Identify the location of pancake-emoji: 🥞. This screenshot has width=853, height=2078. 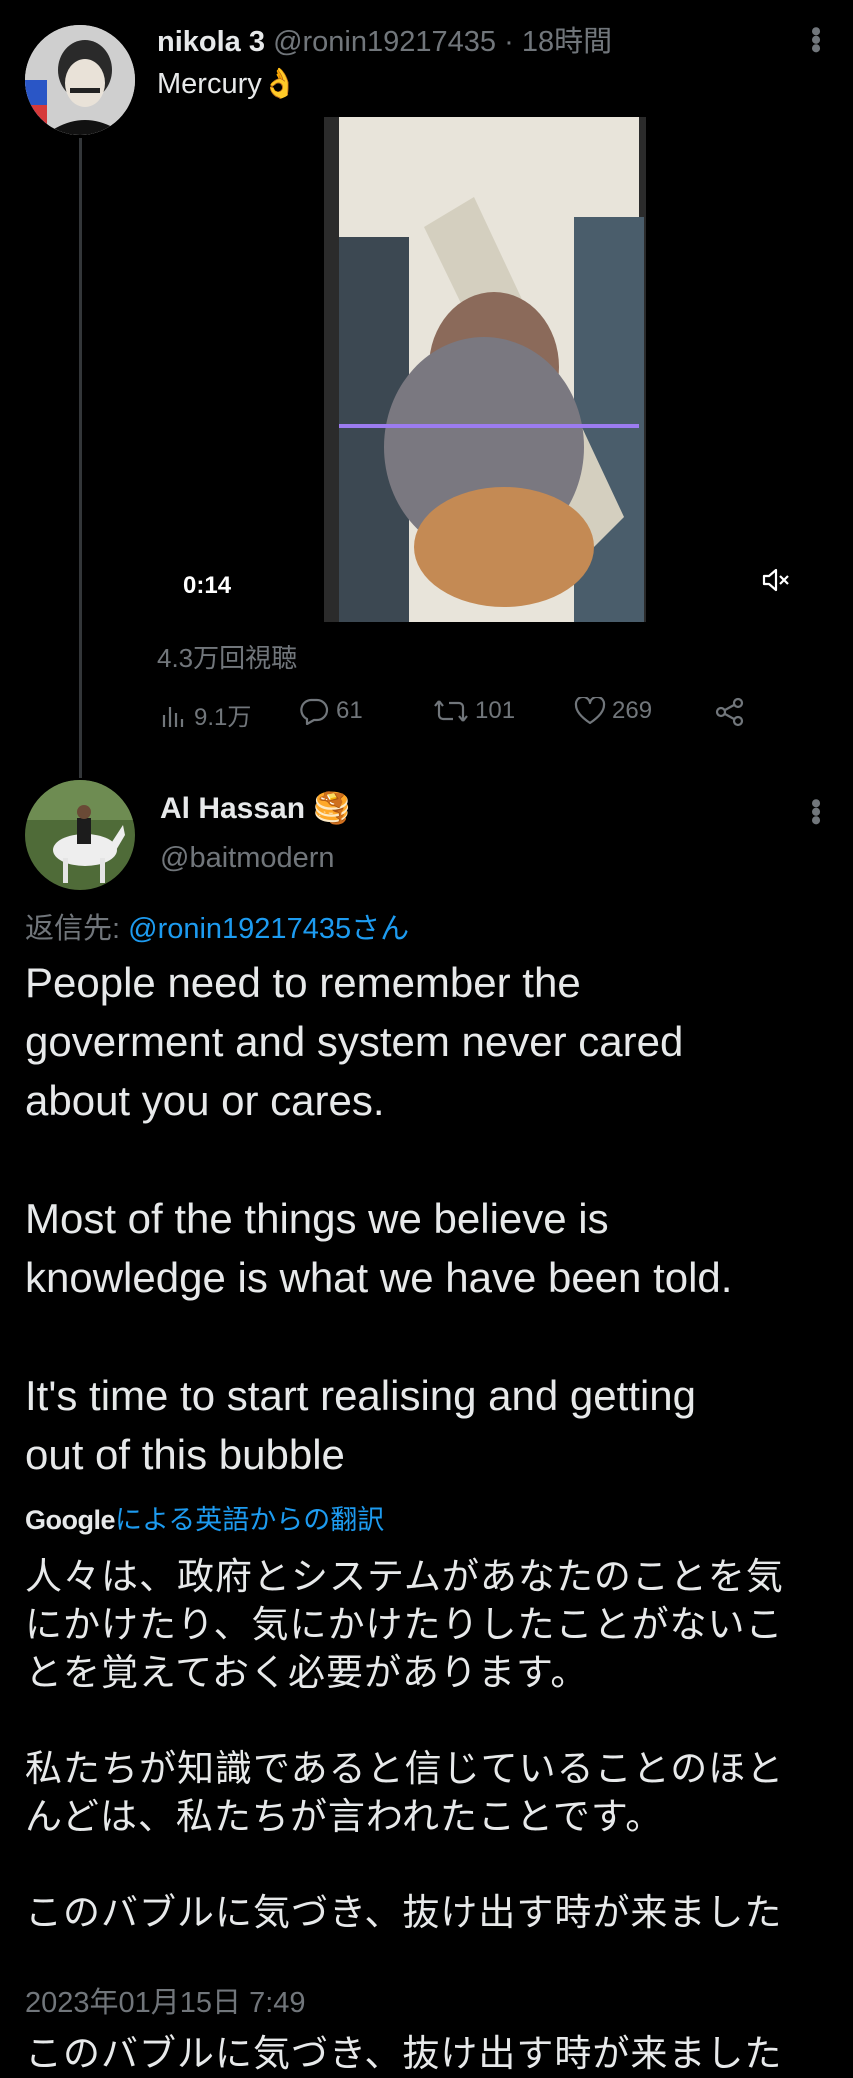
(332, 808).